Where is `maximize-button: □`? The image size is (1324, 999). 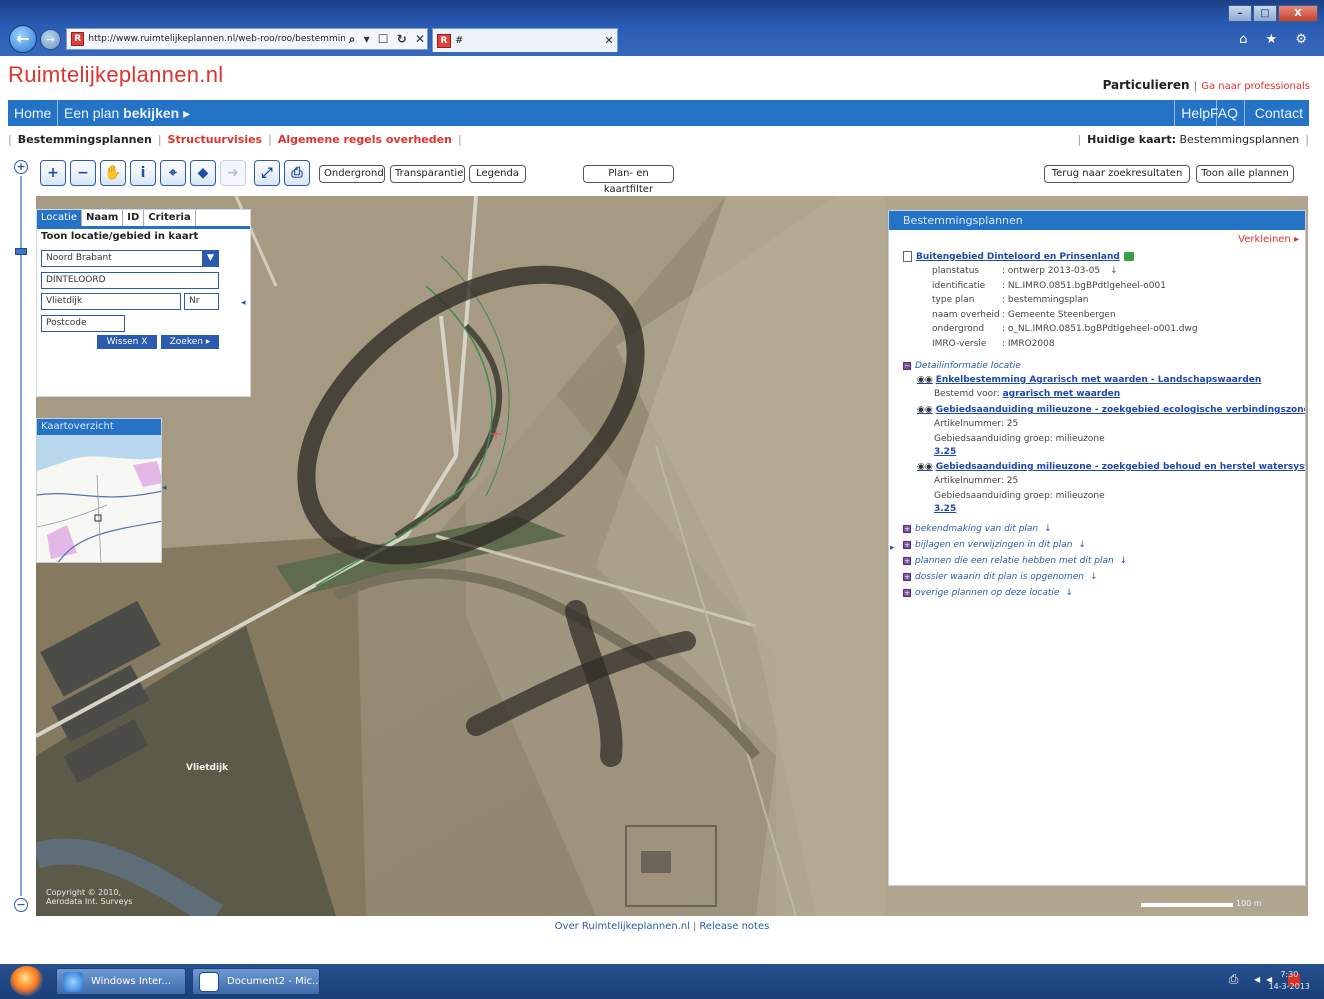 maximize-button: □ is located at coordinates (1265, 13).